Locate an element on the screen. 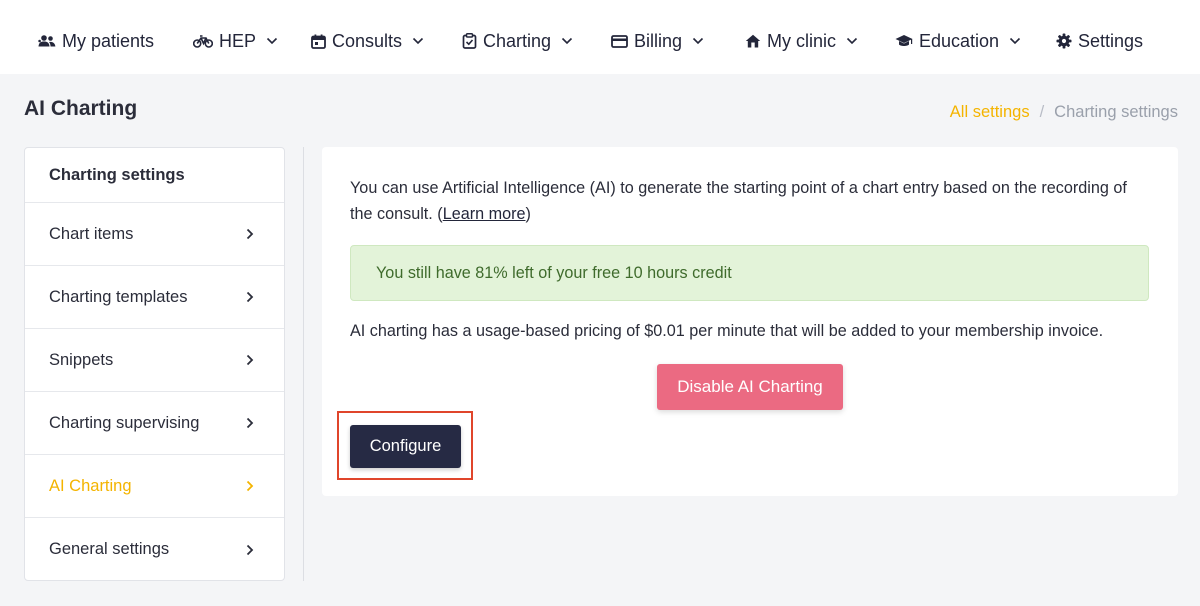 This screenshot has height=606, width=1200. breadcrumb: All settings / Charting settings is located at coordinates (1064, 112).